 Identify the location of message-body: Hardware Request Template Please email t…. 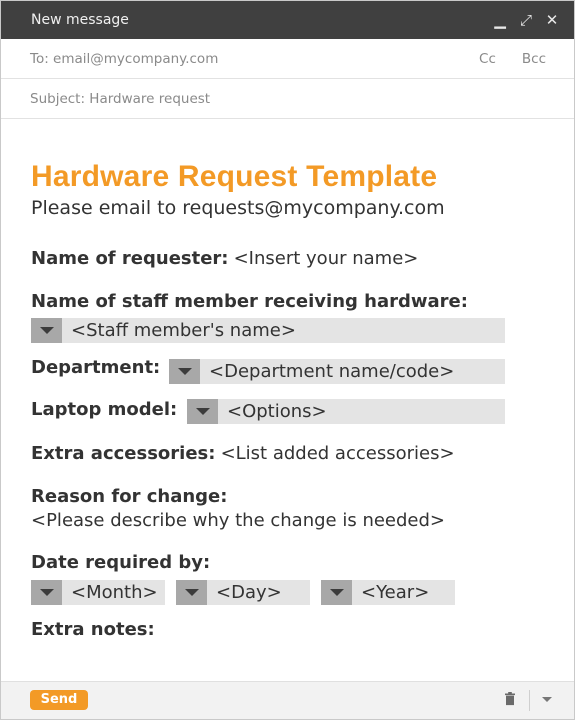
(287, 189).